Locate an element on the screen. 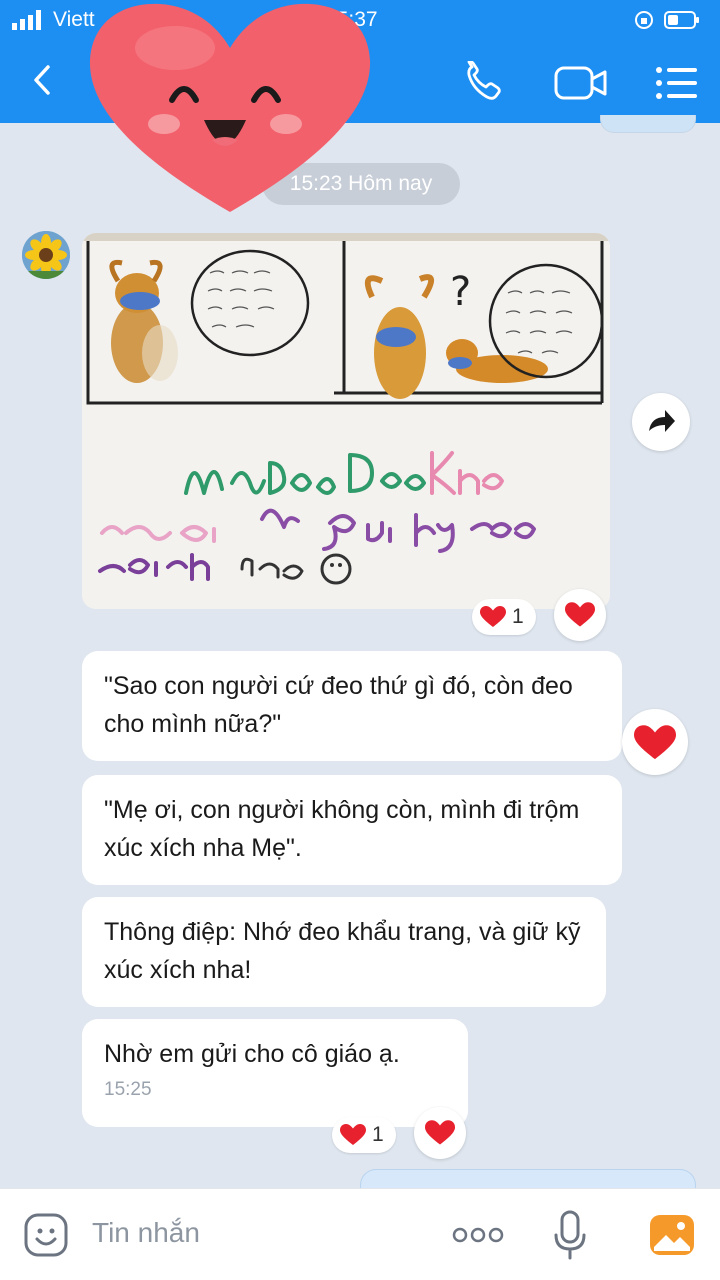 The height and width of the screenshot is (1280, 720). forward-icon is located at coordinates (662, 421).